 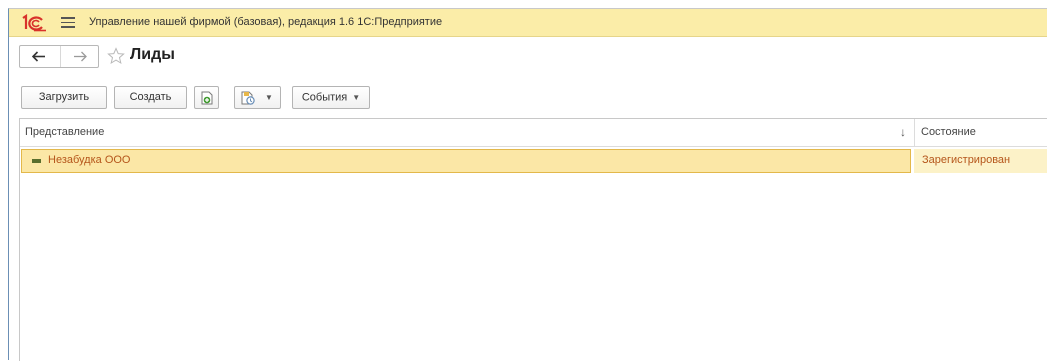 I want to click on column-divider, so click(x=914, y=133).